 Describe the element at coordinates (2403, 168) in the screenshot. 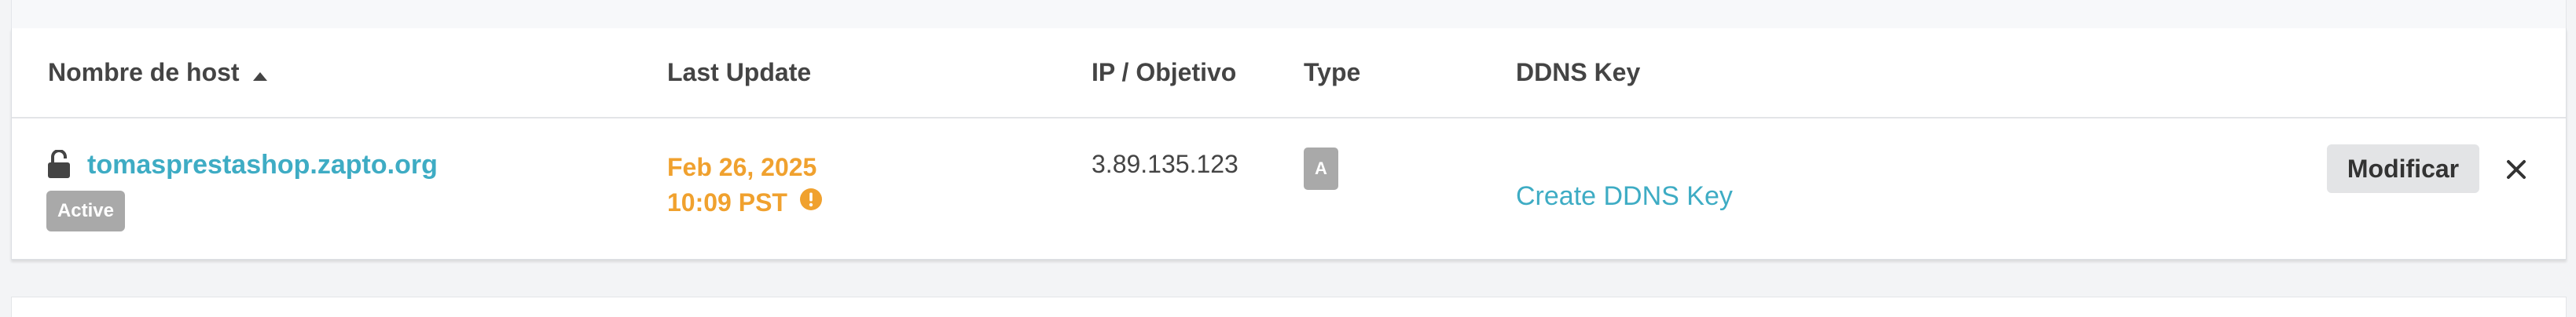

I see `modify-button: Modificar` at that location.